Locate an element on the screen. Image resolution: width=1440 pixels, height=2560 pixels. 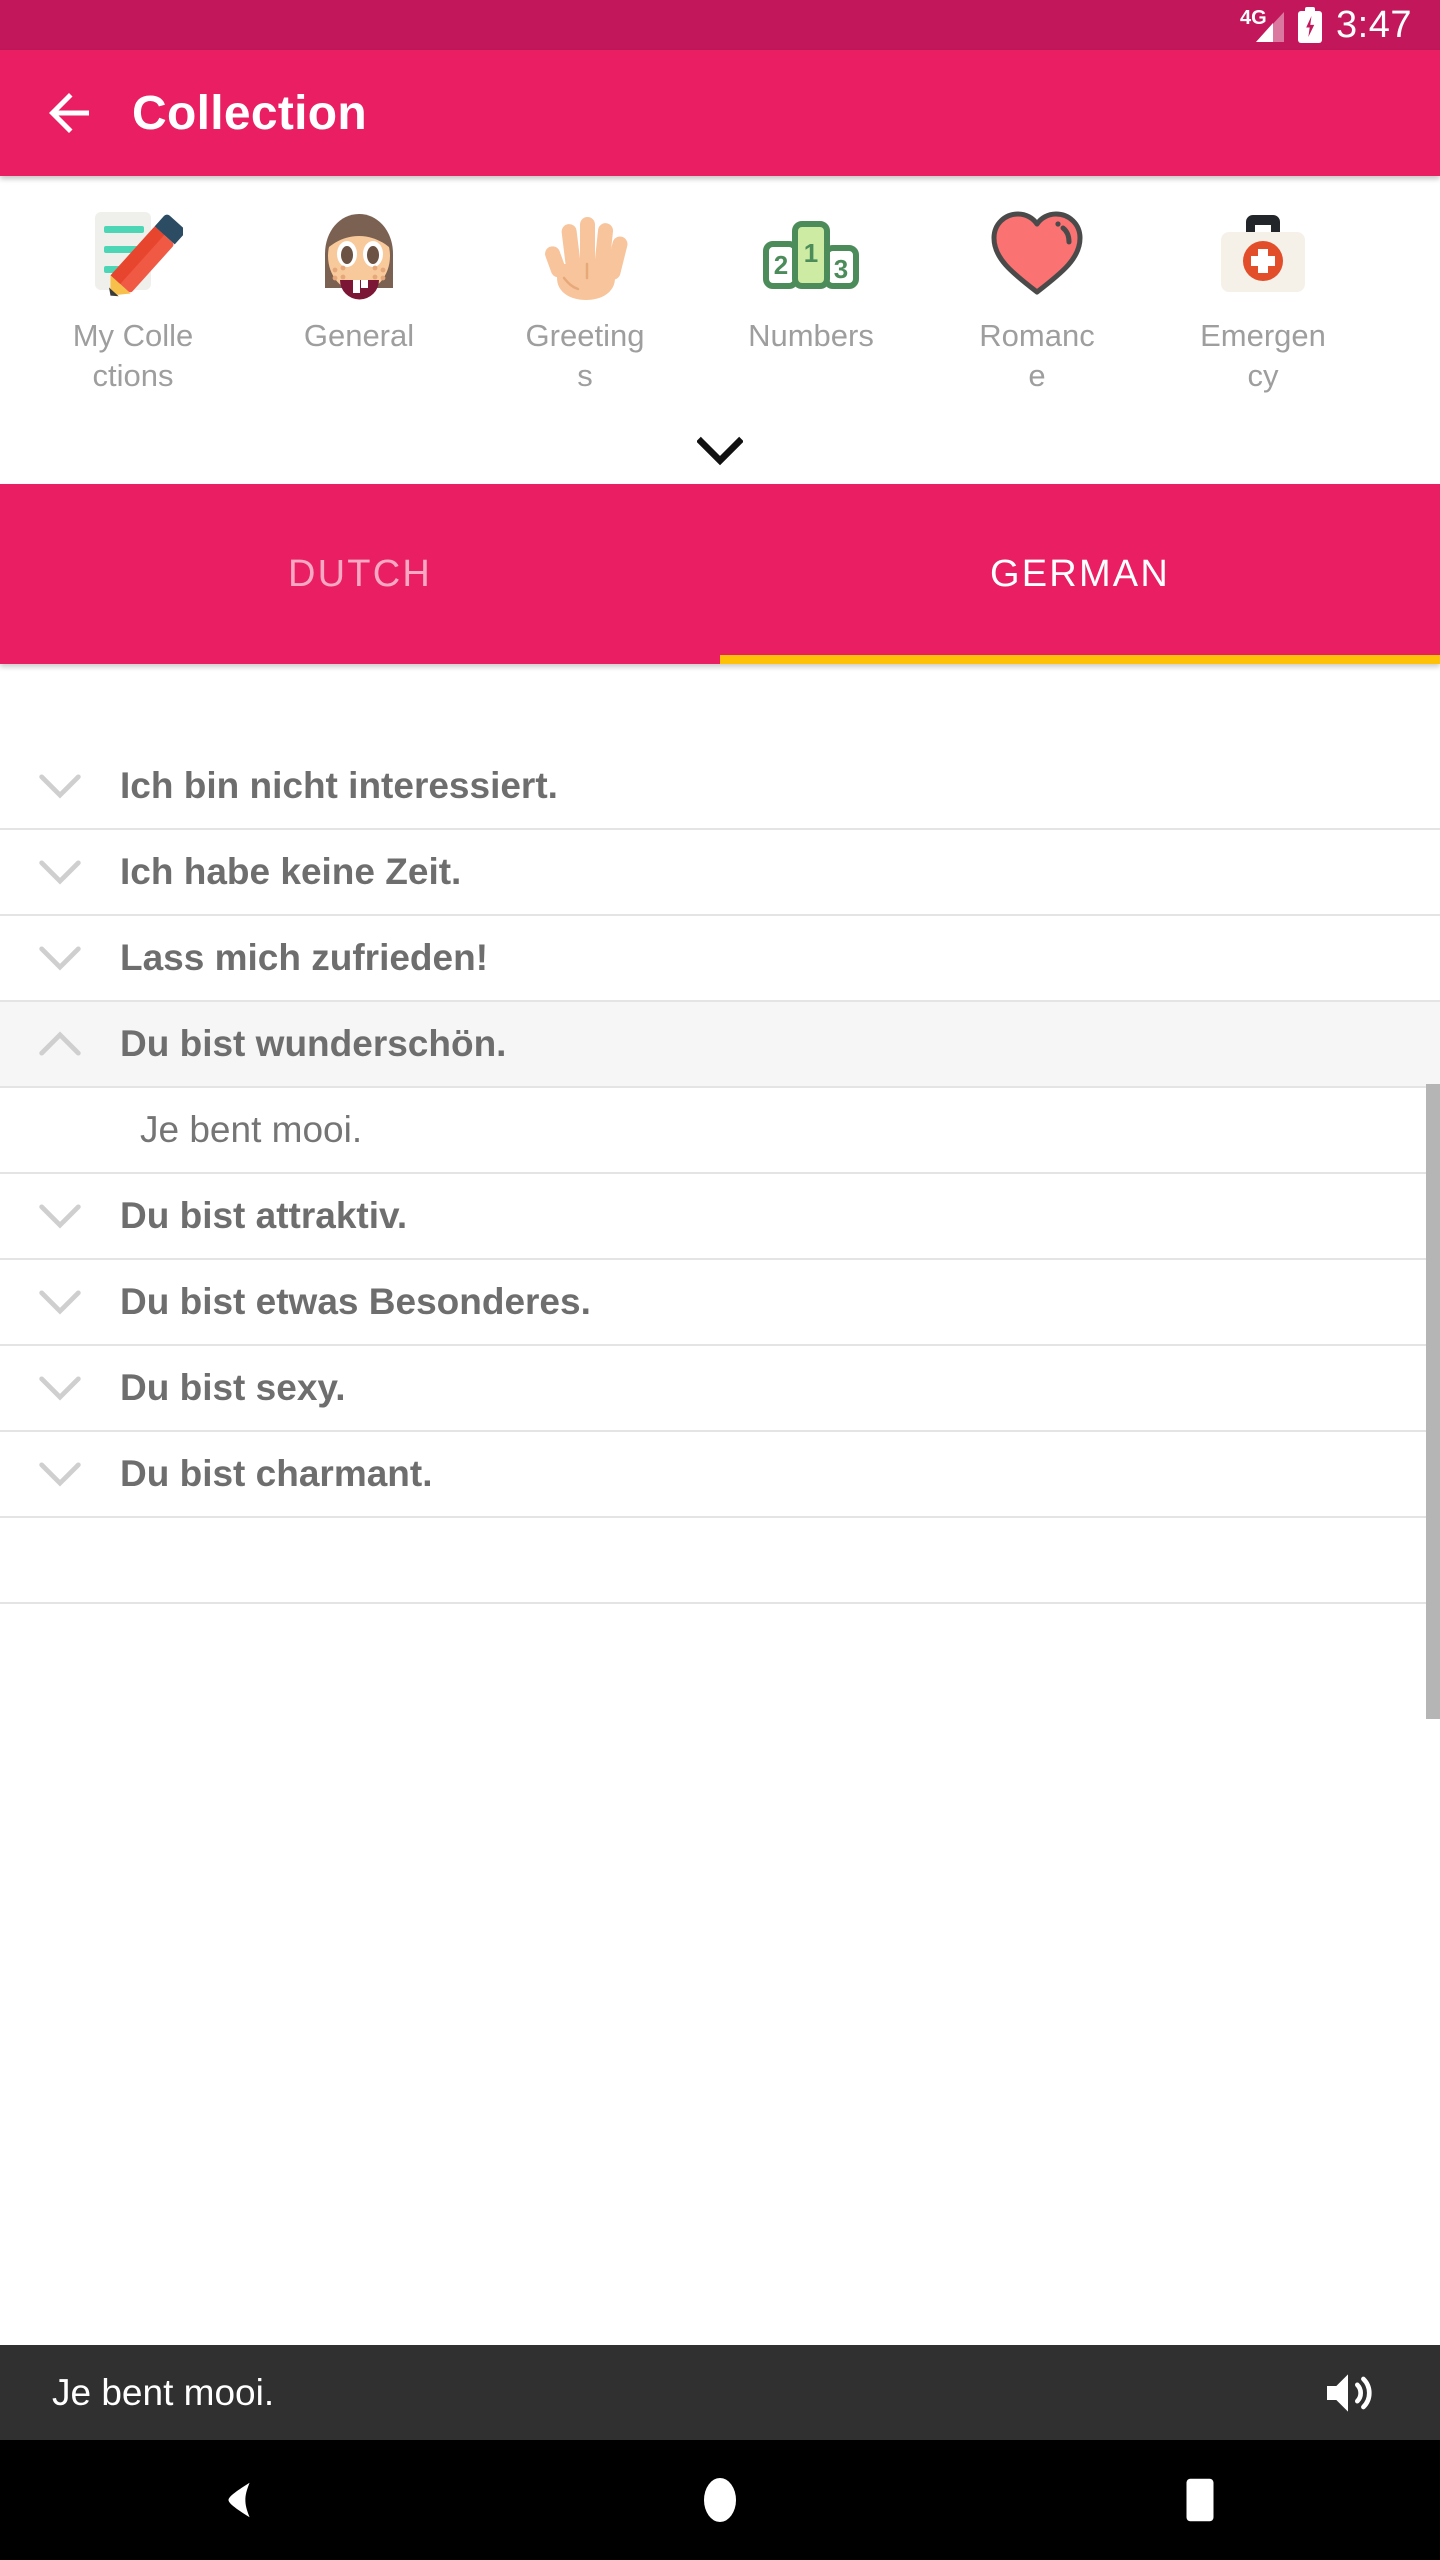
phrase-text: Ich bin nicht interessiert. is located at coordinates (339, 785).